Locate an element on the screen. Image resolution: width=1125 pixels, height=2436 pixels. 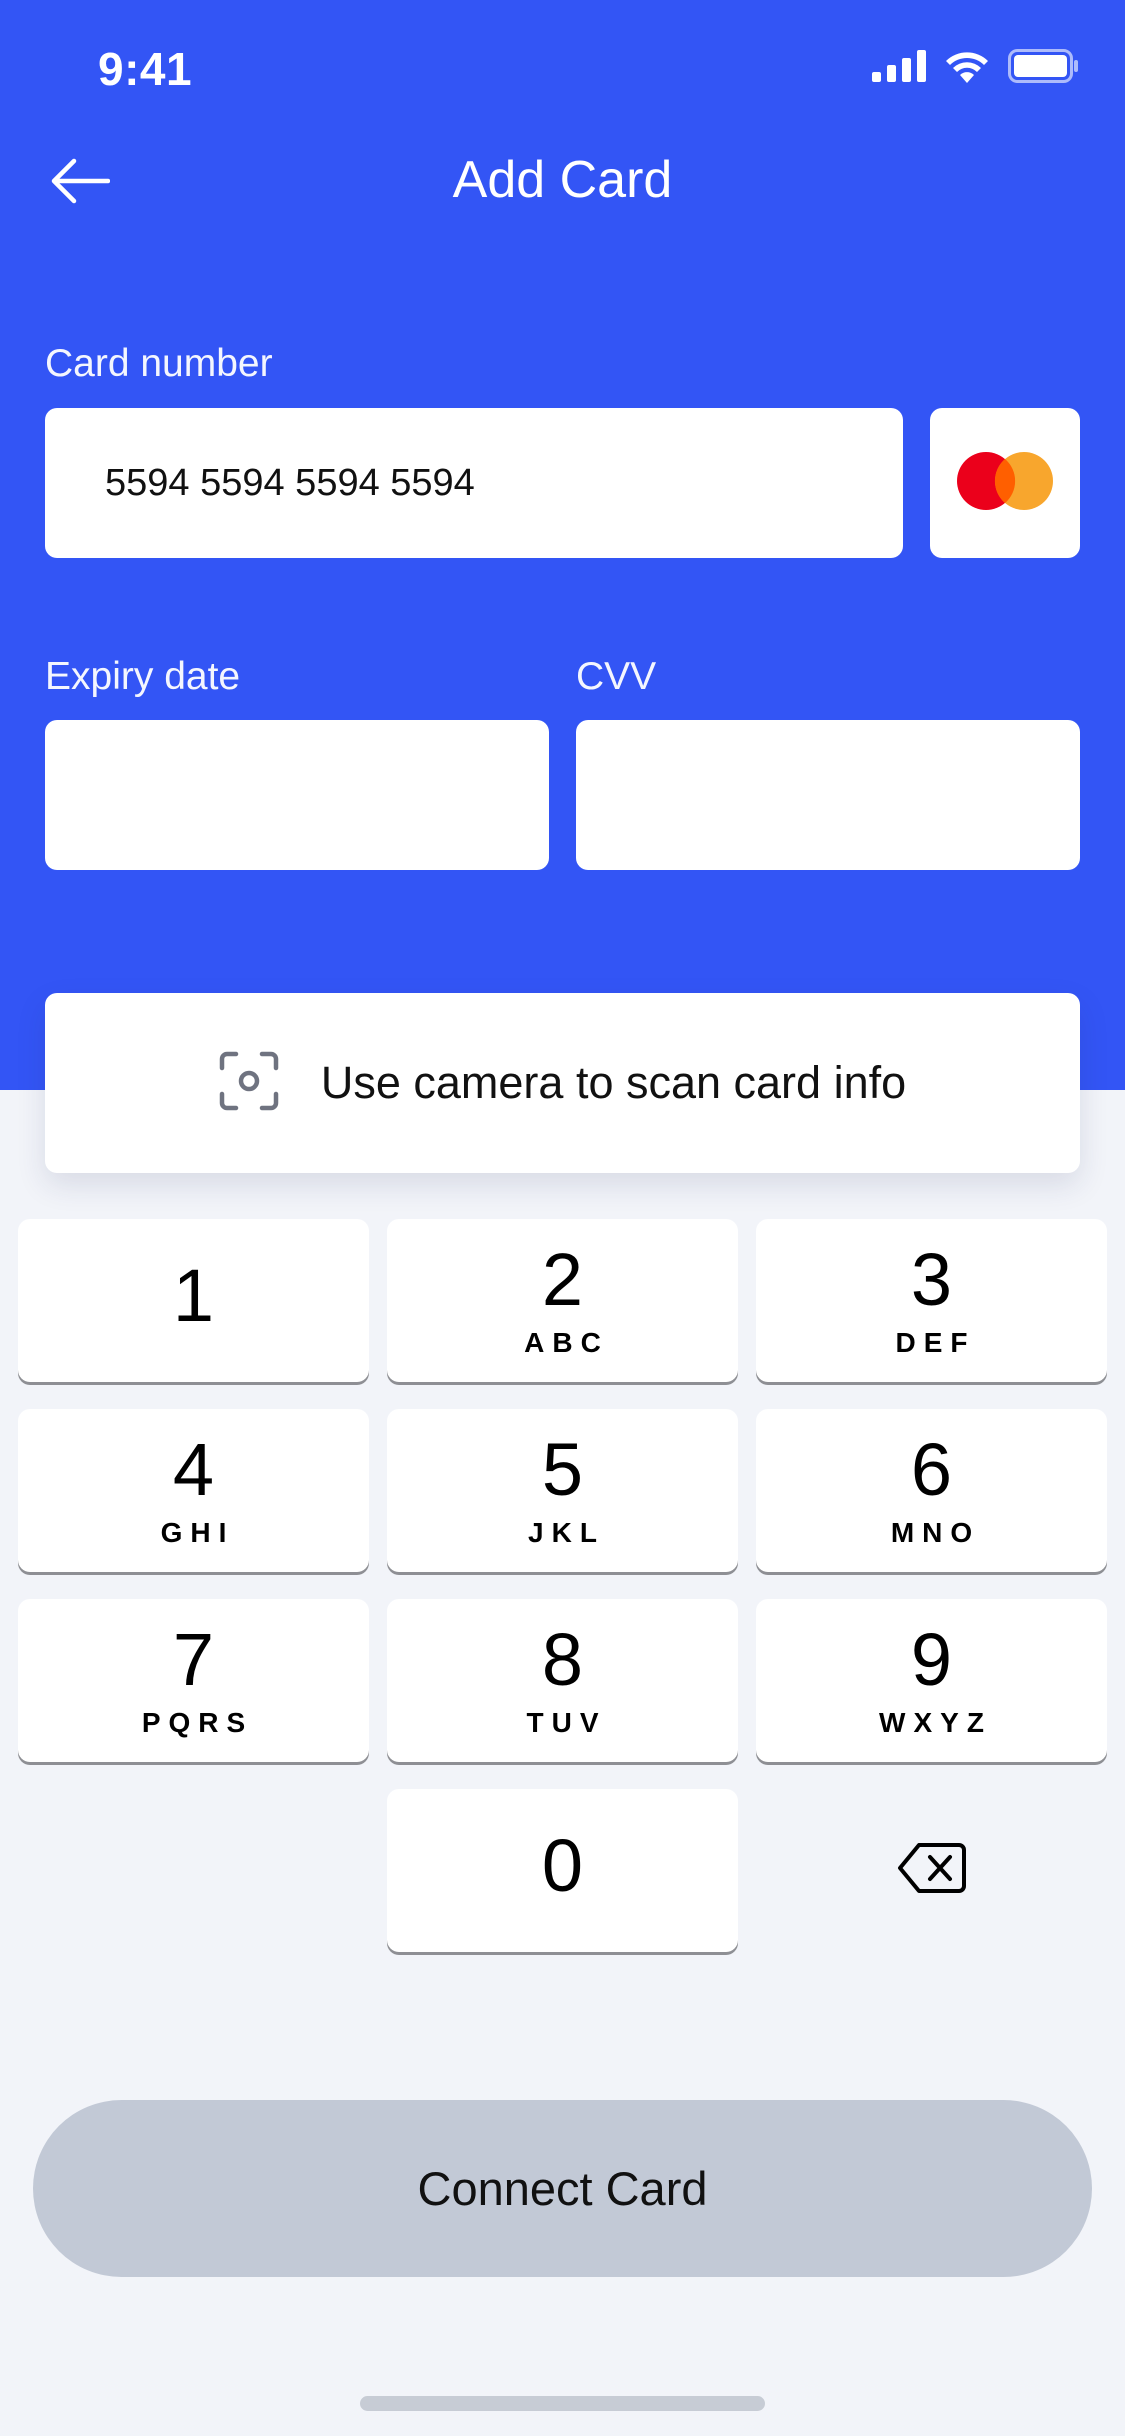
key-digit: 6 is located at coordinates (931, 1469).